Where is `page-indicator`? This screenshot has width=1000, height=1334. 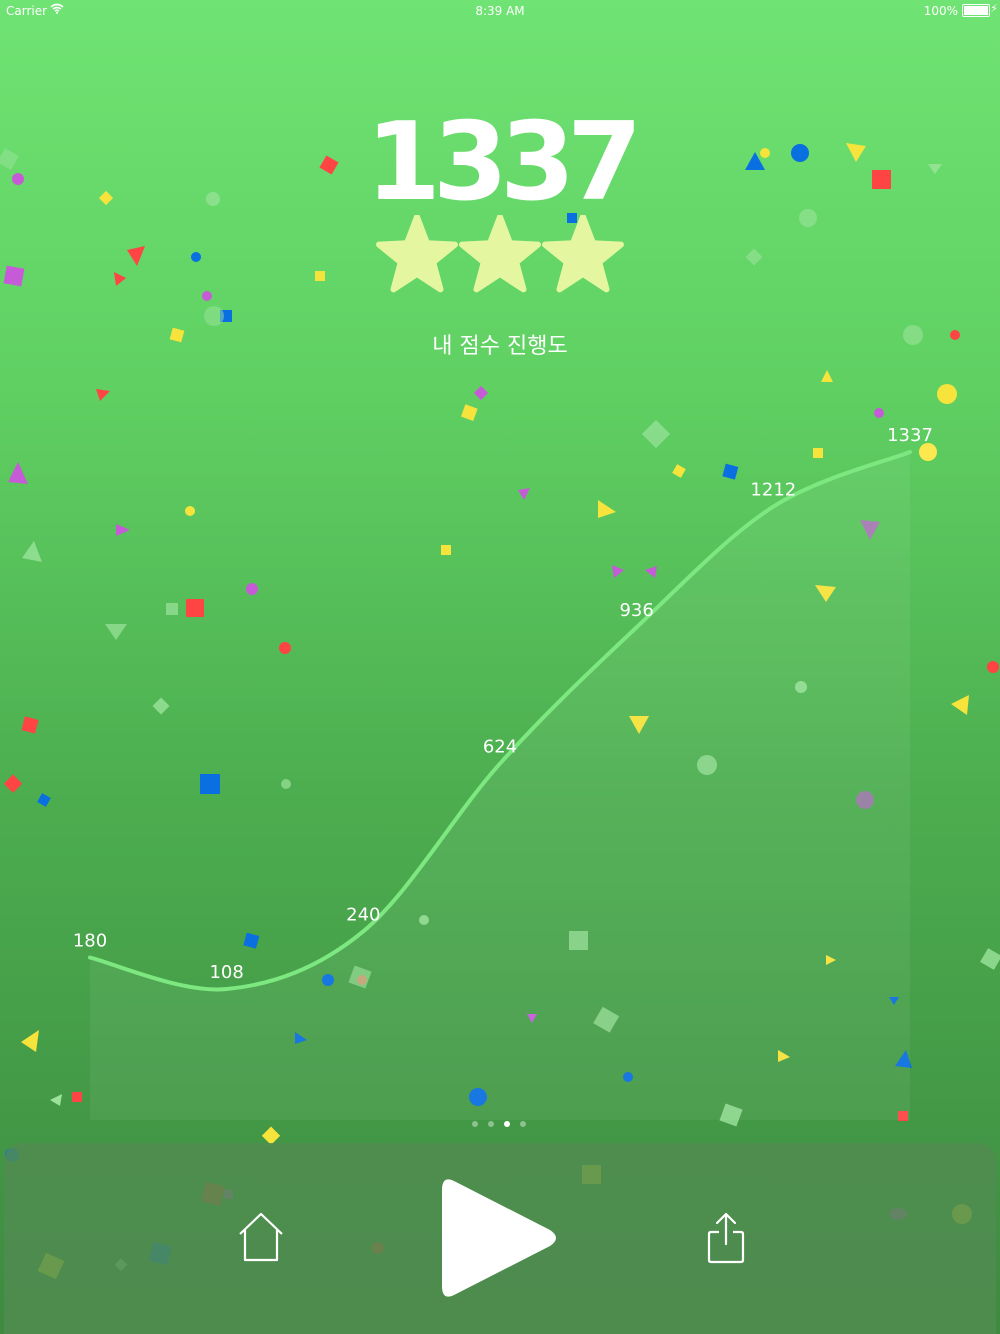
page-indicator is located at coordinates (502, 1126).